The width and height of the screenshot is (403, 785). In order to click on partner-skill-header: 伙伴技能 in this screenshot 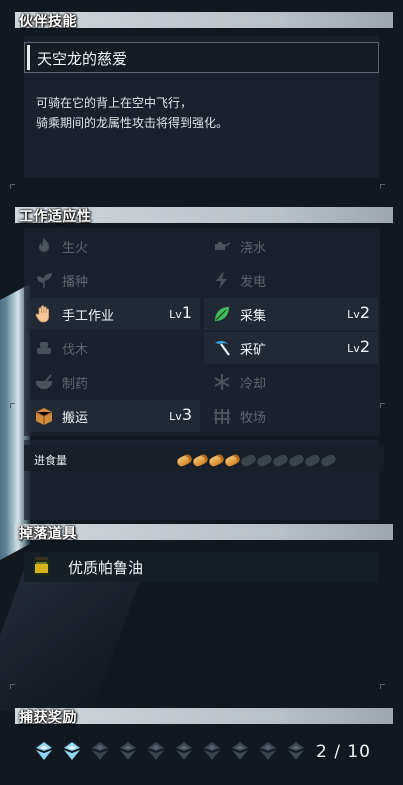, I will do `click(204, 21)`.